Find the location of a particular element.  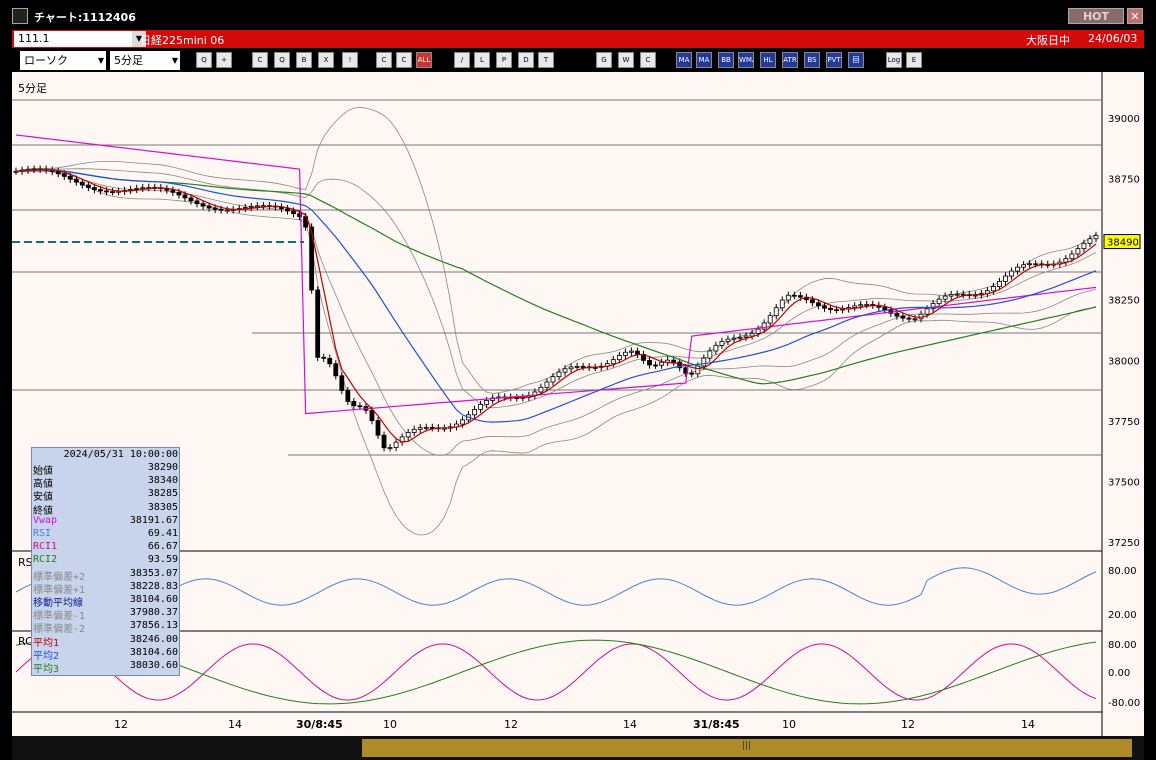

data-window-datetime: 2024/05/31 10:00:00 is located at coordinates (106, 455).